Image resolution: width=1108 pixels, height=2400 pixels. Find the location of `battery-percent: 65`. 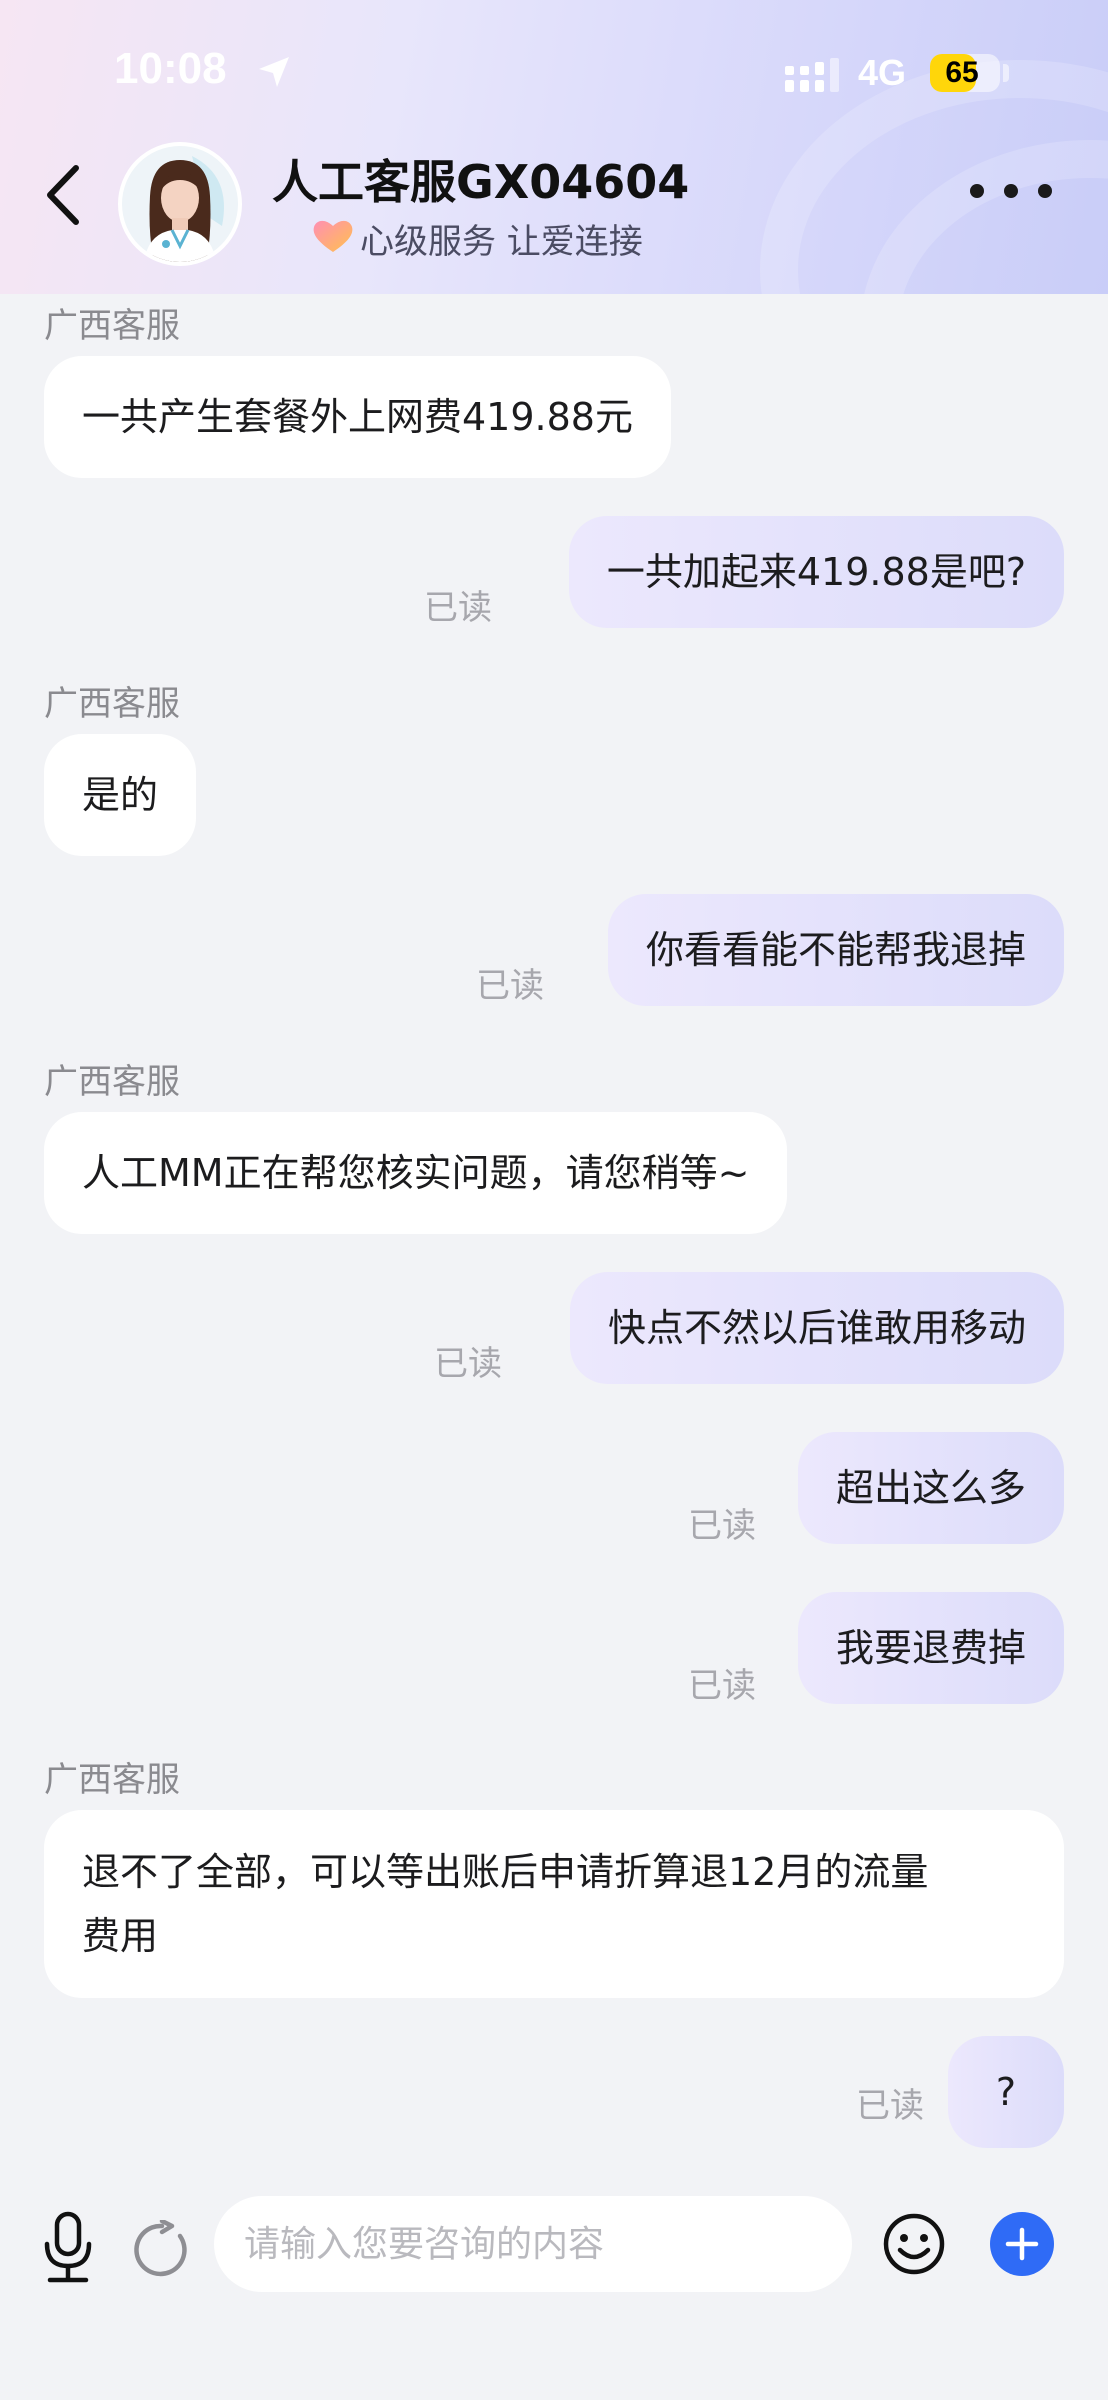

battery-percent: 65 is located at coordinates (962, 72).